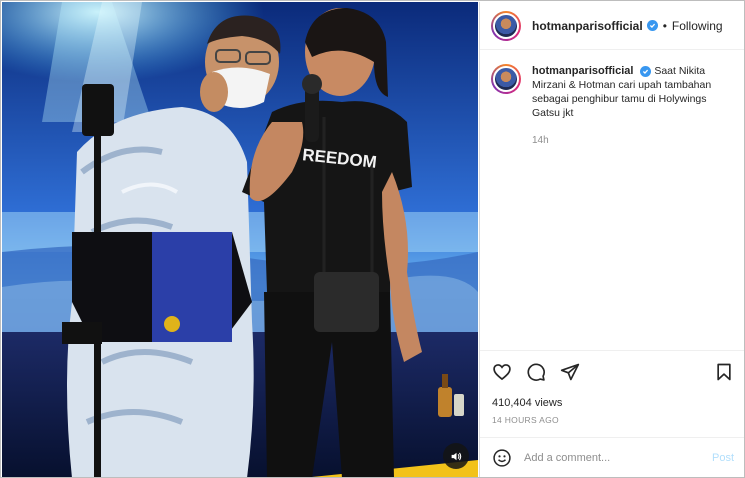  Describe the element at coordinates (634, 141) in the screenshot. I see `caption-time: 14h` at that location.